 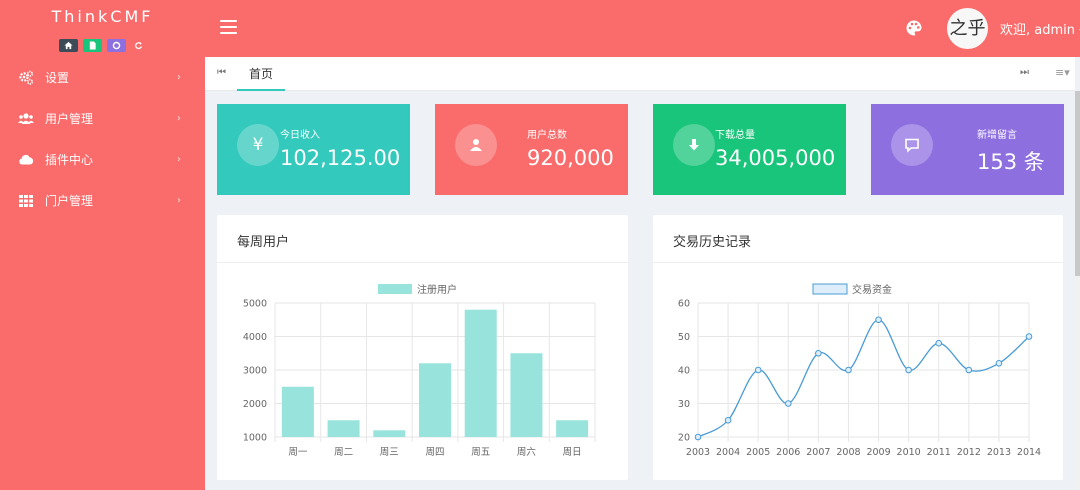 I want to click on chart-legend: 注册用户, so click(x=417, y=289).